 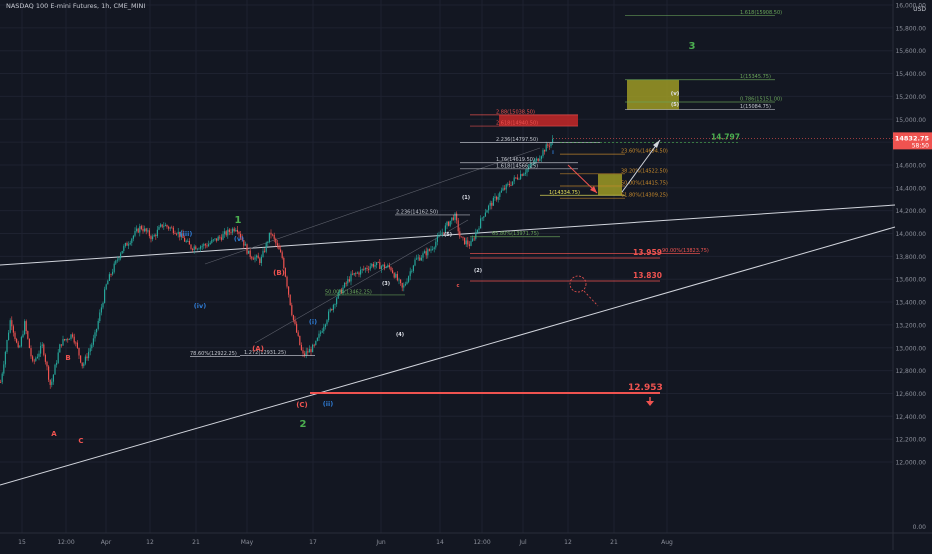 I want to click on wave-label: A, so click(x=54, y=434).